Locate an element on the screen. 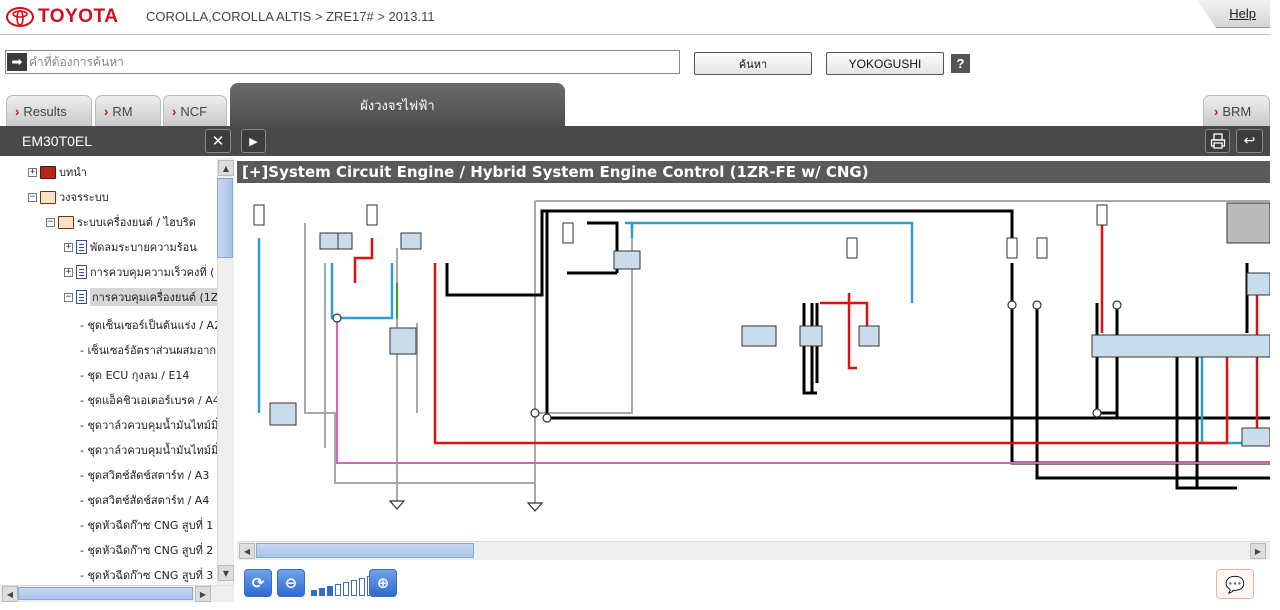  search-button: ค้นหา is located at coordinates (753, 63).